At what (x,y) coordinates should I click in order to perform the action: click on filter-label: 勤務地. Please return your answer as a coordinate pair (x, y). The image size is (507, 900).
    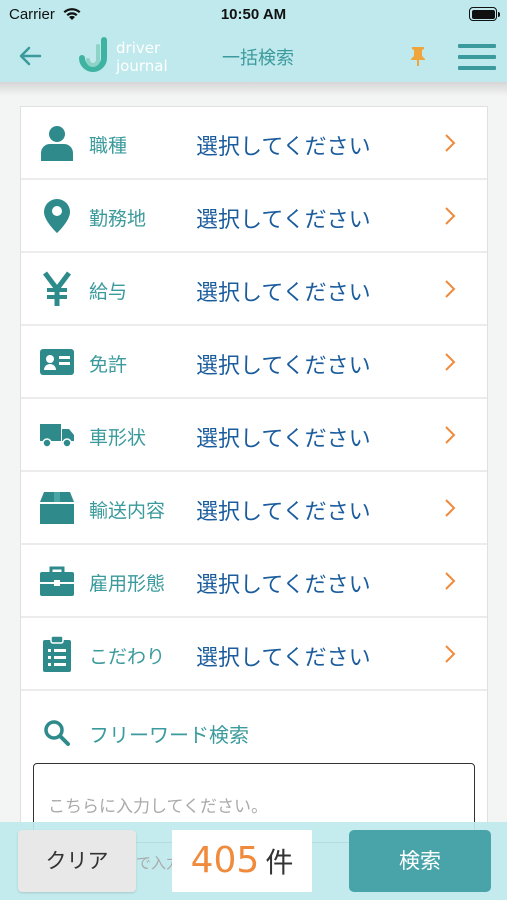
    Looking at the image, I should click on (118, 219).